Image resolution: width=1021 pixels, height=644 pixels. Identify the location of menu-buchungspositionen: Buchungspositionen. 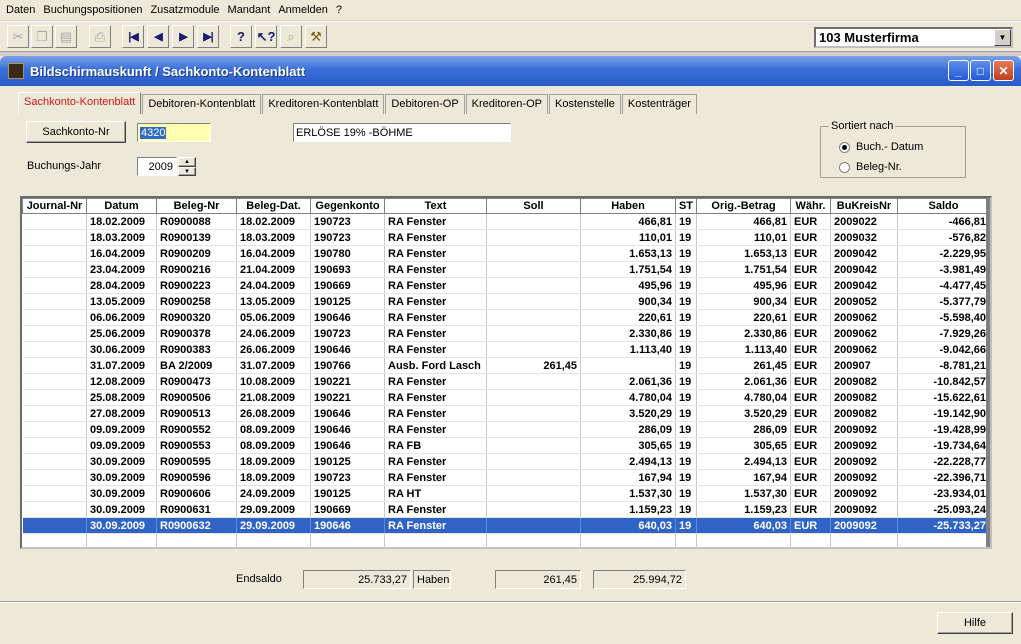
(92, 10).